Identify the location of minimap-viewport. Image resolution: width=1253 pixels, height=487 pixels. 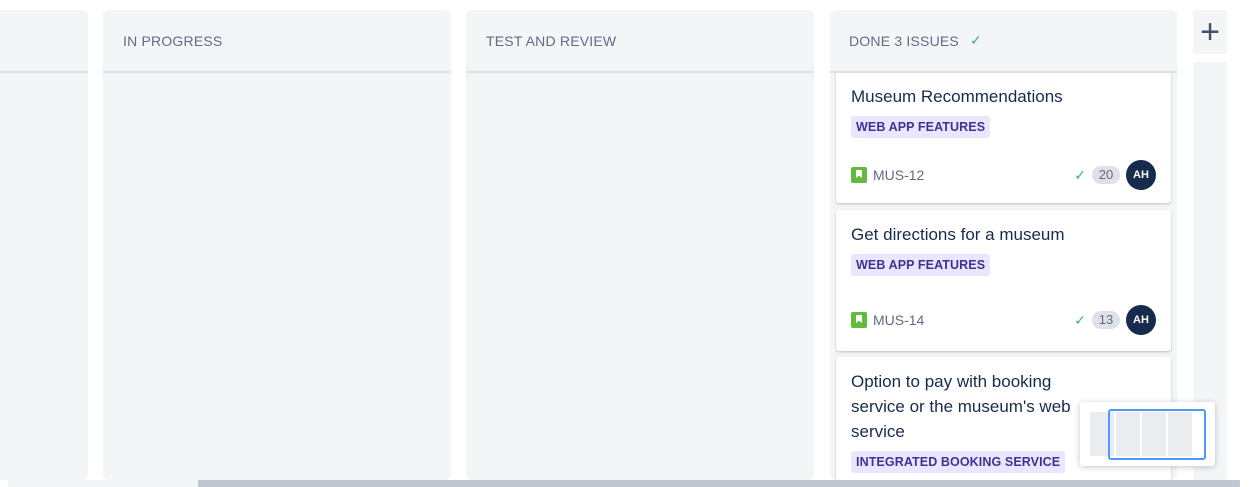
(1157, 434).